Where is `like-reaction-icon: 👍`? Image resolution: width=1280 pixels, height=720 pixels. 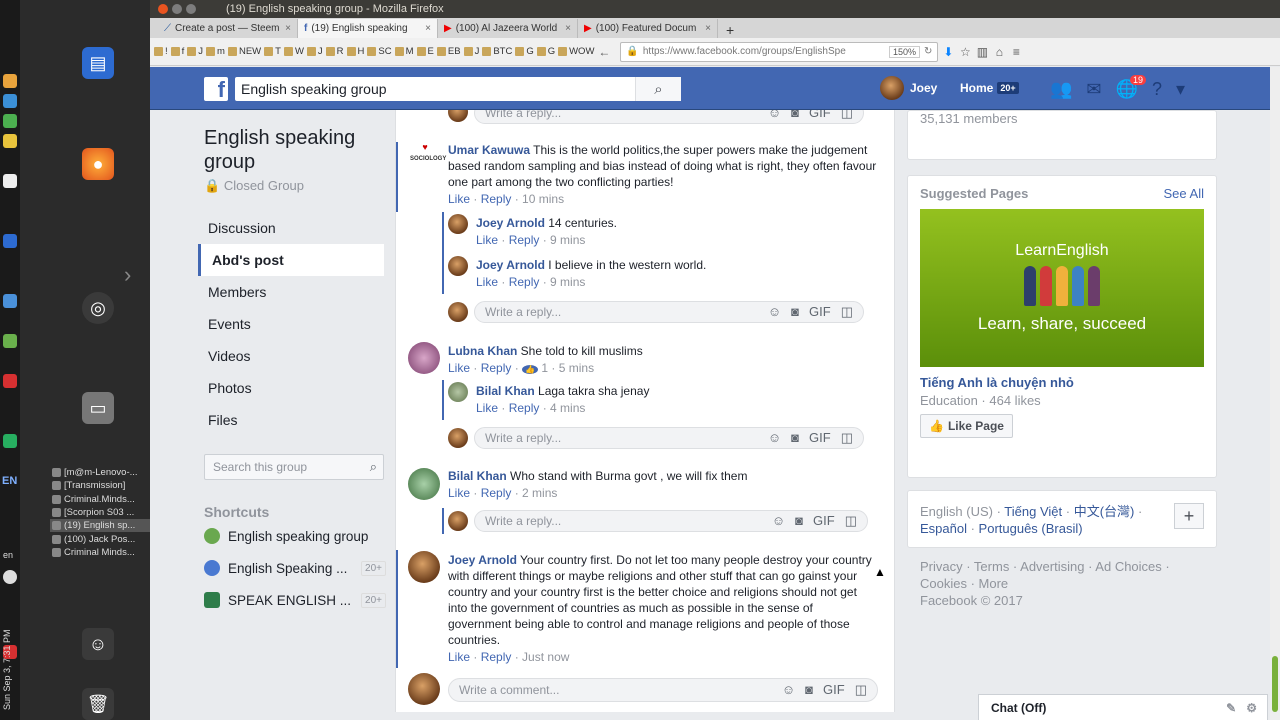 like-reaction-icon: 👍 is located at coordinates (530, 369).